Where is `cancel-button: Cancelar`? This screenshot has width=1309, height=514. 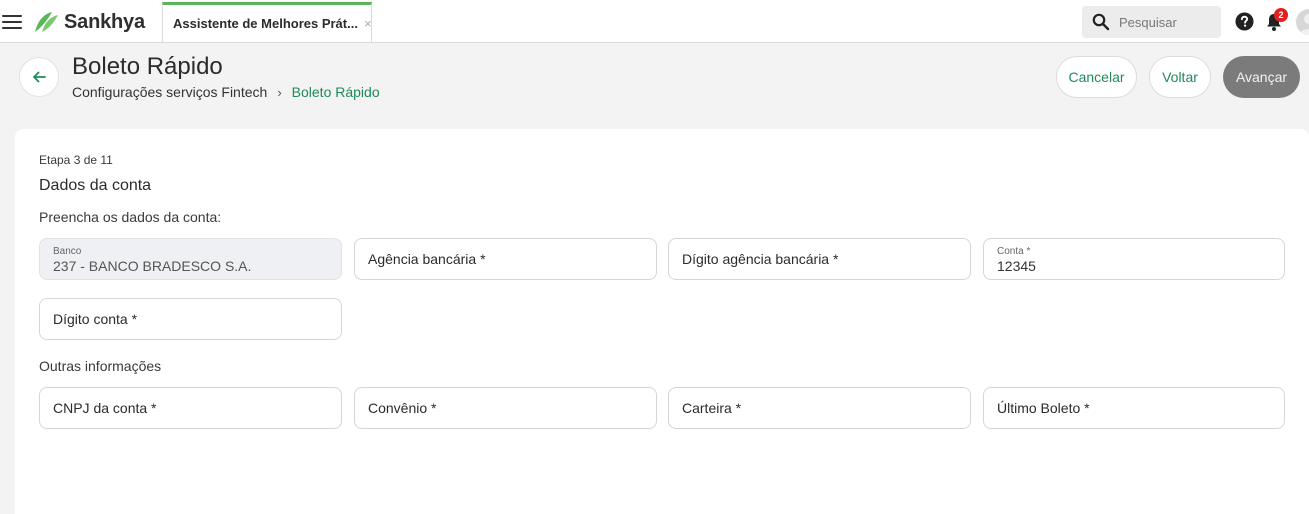
cancel-button: Cancelar is located at coordinates (1096, 77).